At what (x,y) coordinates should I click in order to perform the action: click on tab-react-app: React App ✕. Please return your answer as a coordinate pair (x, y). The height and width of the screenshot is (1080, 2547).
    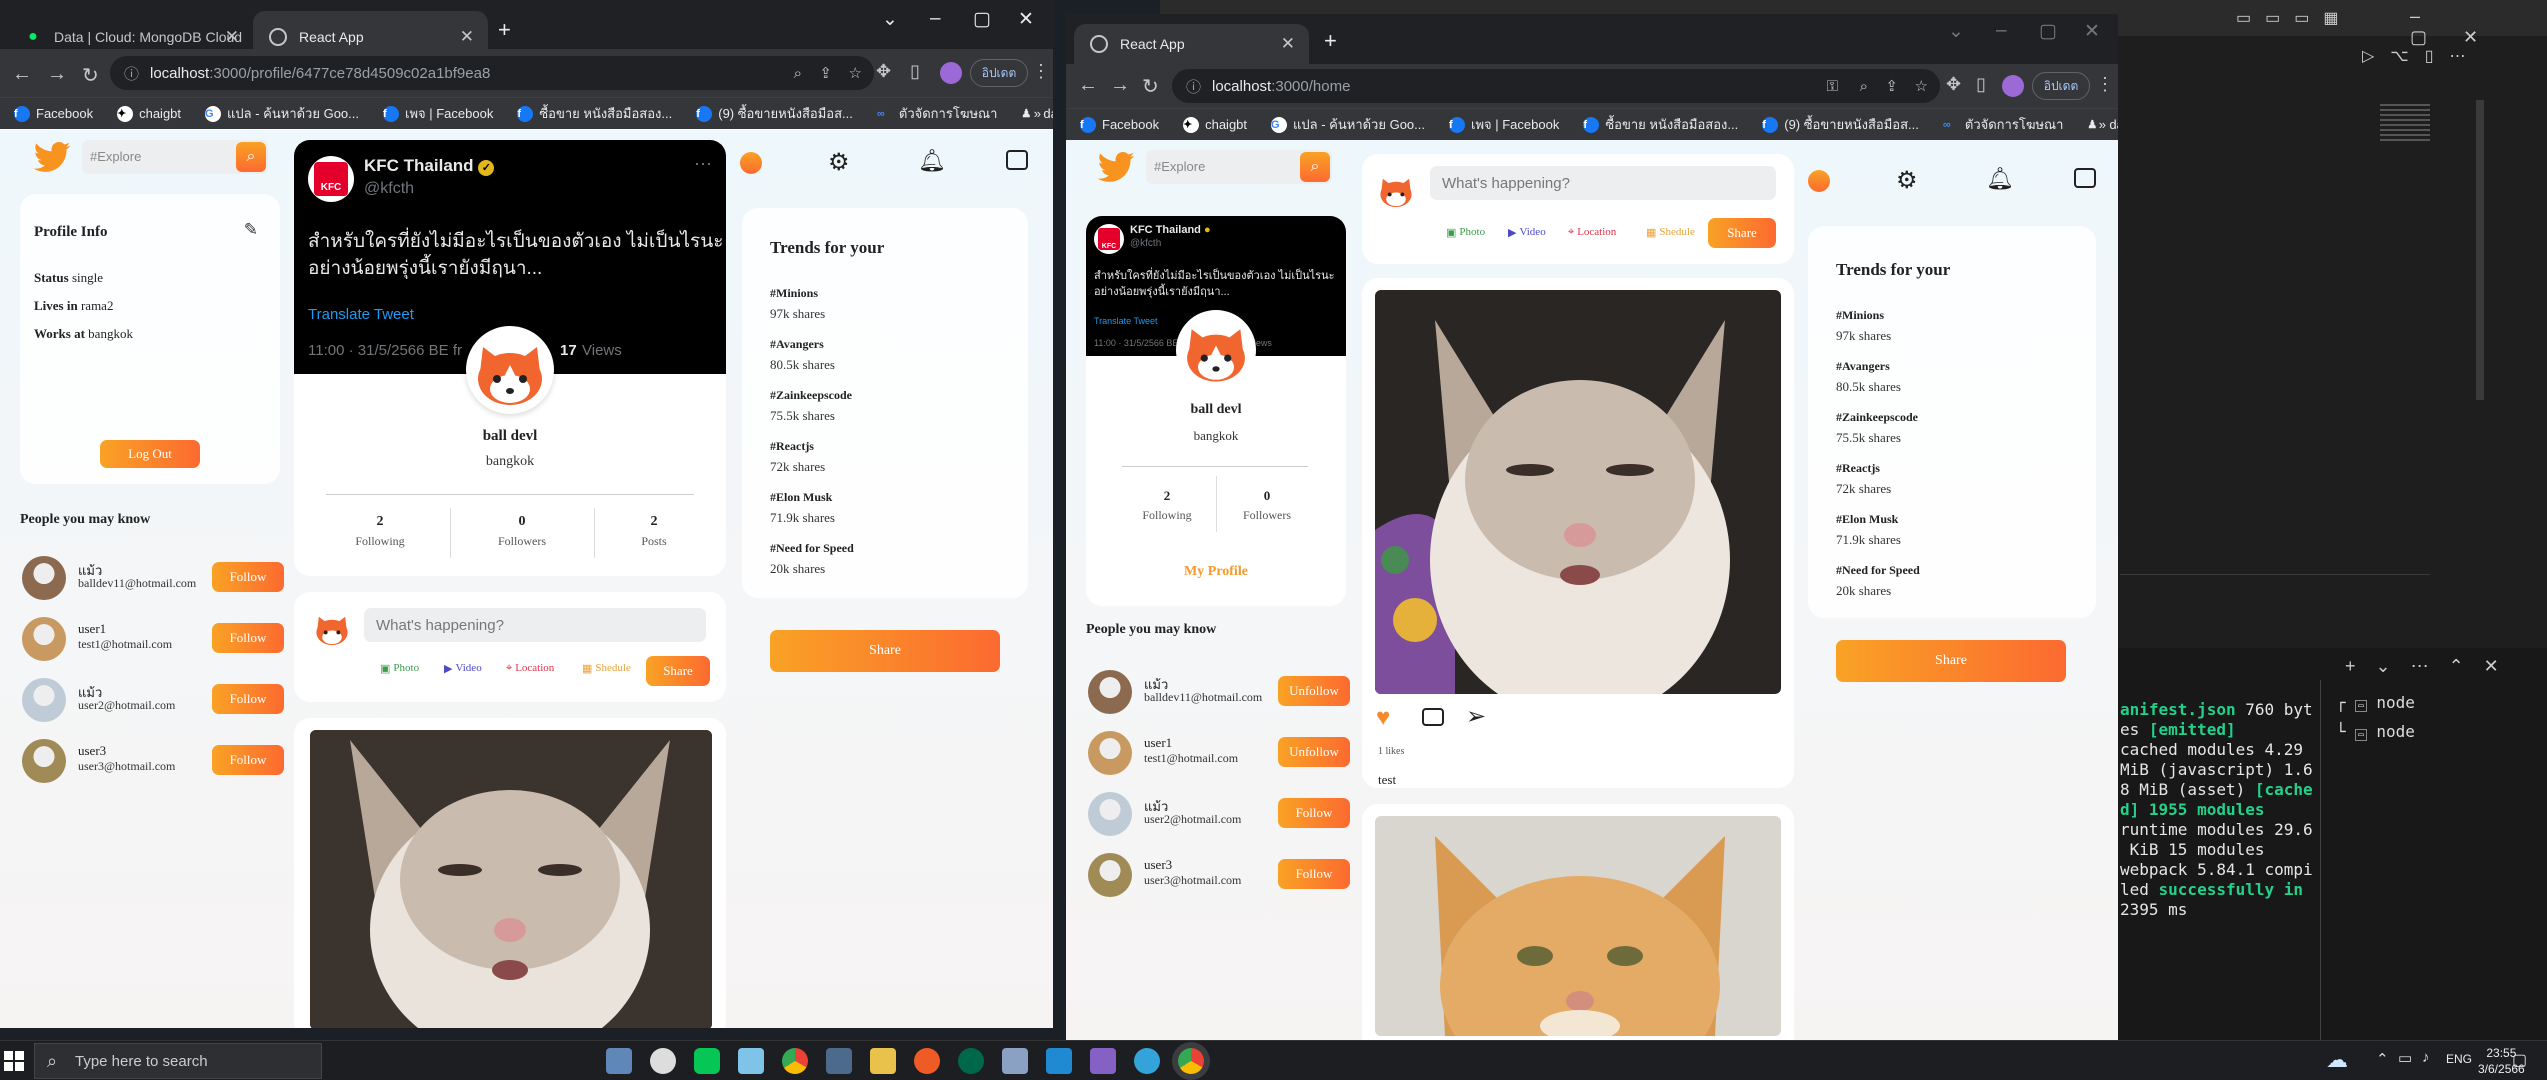
    Looking at the image, I should click on (1191, 44).